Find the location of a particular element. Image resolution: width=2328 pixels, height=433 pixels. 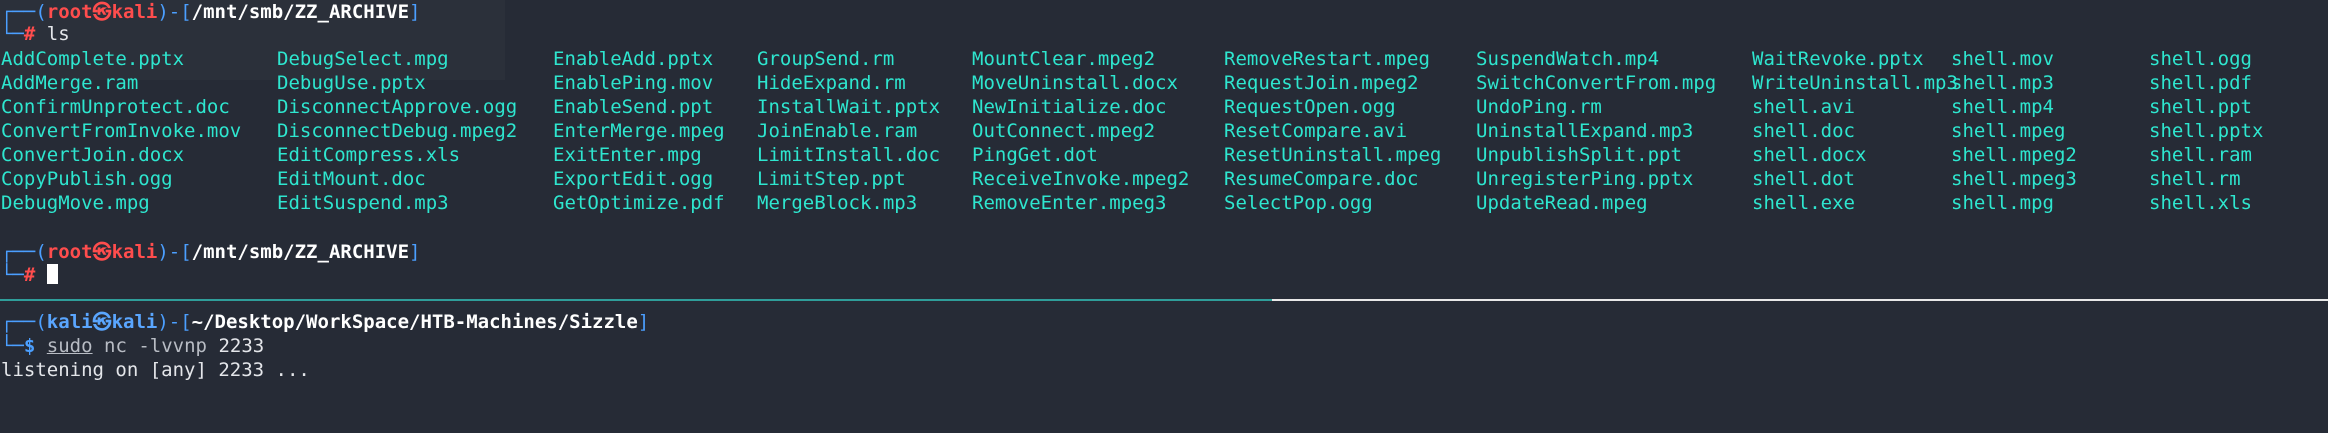

file-entry: shell.mpg is located at coordinates (2002, 203).